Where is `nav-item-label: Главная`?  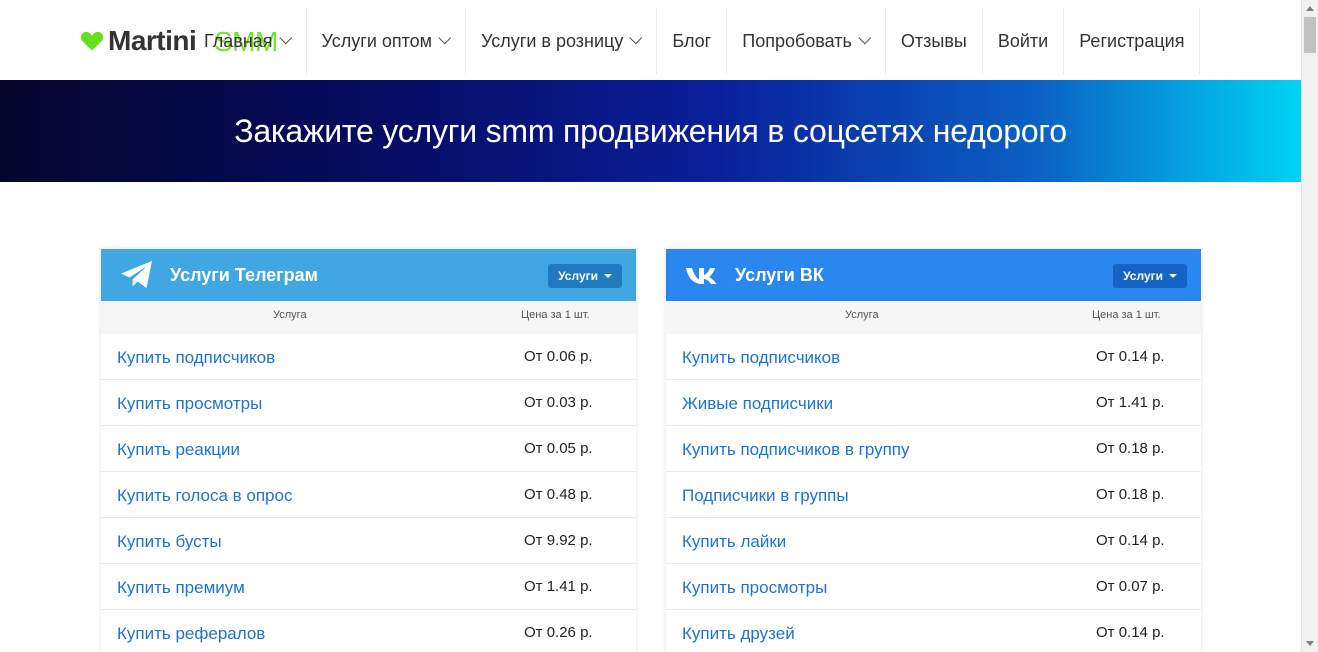
nav-item-label: Главная is located at coordinates (238, 40).